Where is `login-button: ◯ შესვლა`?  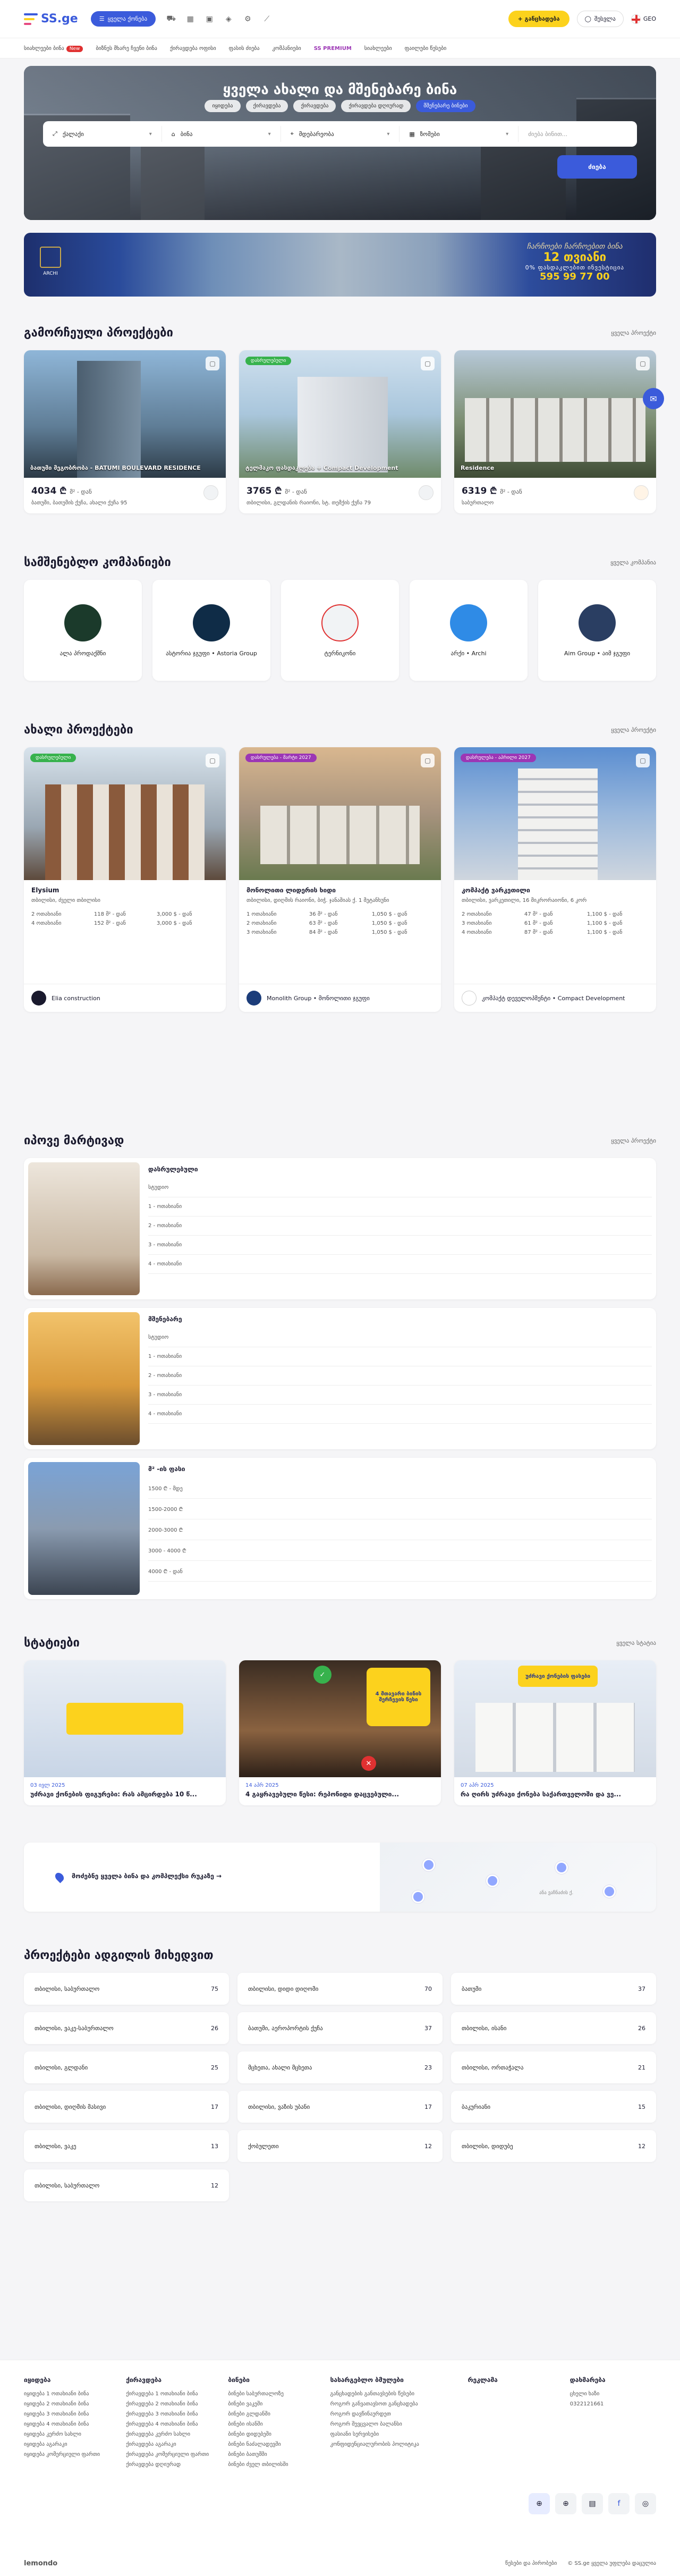
login-button: ◯ შესვლა is located at coordinates (600, 19).